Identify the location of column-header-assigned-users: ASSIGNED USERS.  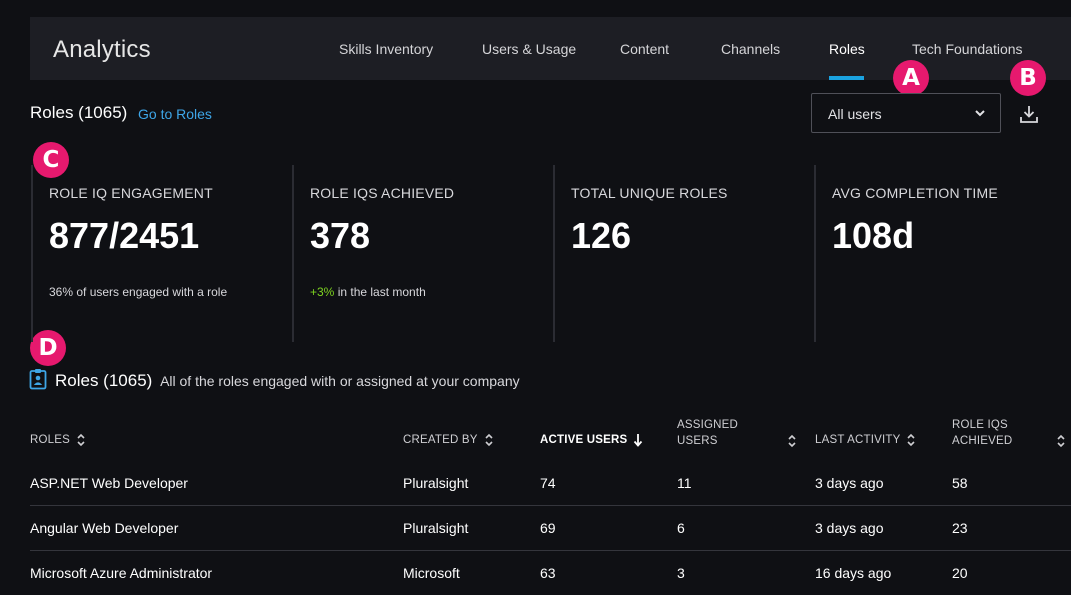
(736, 433).